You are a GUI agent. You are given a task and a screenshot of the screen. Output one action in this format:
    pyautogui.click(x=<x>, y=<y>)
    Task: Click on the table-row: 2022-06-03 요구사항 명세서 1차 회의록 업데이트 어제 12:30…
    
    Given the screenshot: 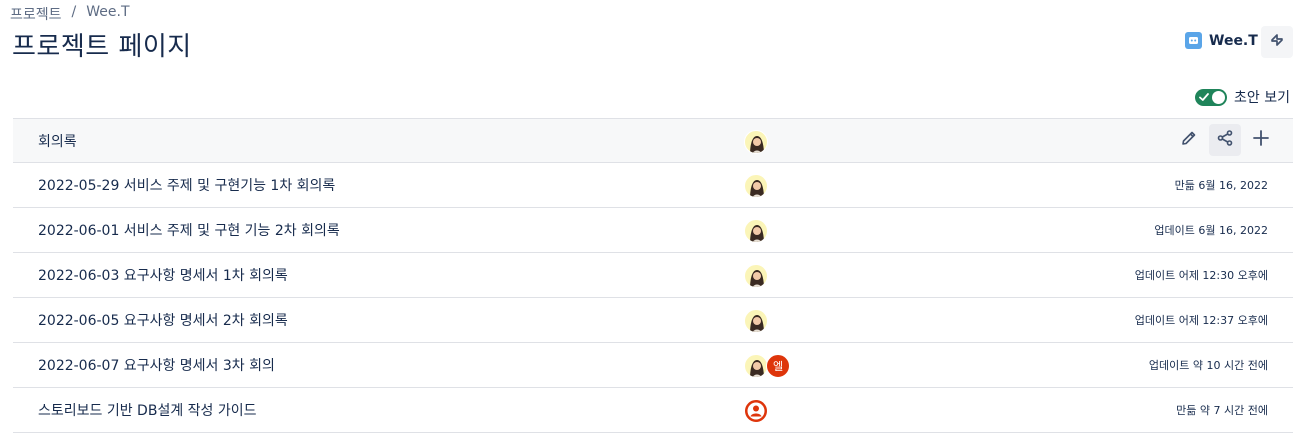 What is the action you would take?
    pyautogui.click(x=653, y=275)
    